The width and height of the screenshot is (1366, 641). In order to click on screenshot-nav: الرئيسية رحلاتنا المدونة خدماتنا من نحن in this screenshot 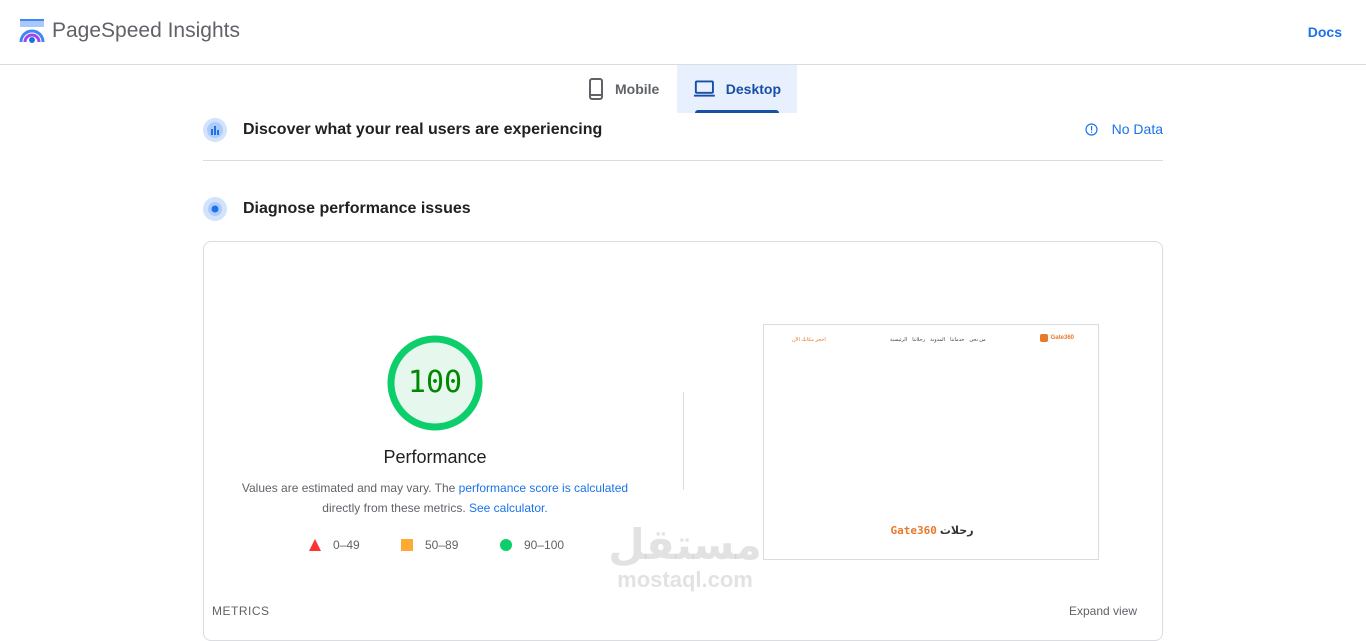, I will do `click(938, 340)`.